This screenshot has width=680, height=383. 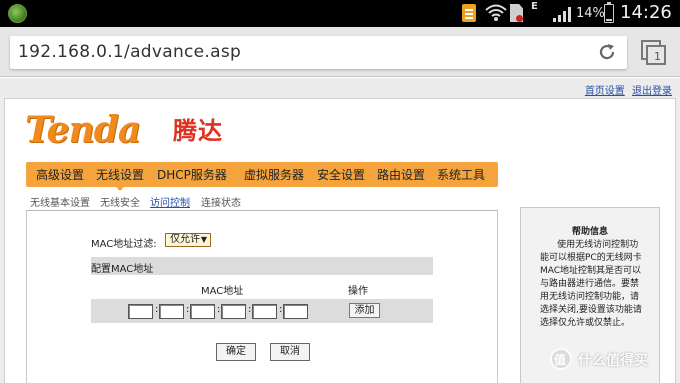 What do you see at coordinates (590, 13) in the screenshot?
I see `battery-percent: 14%` at bounding box center [590, 13].